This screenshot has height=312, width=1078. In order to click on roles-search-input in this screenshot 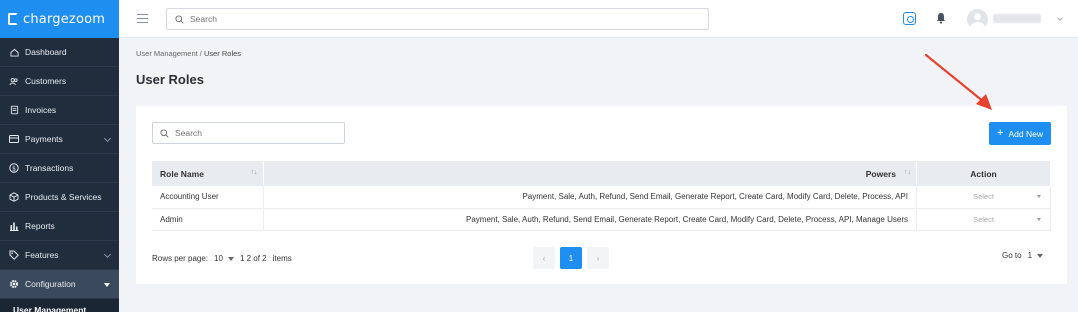, I will do `click(255, 133)`.